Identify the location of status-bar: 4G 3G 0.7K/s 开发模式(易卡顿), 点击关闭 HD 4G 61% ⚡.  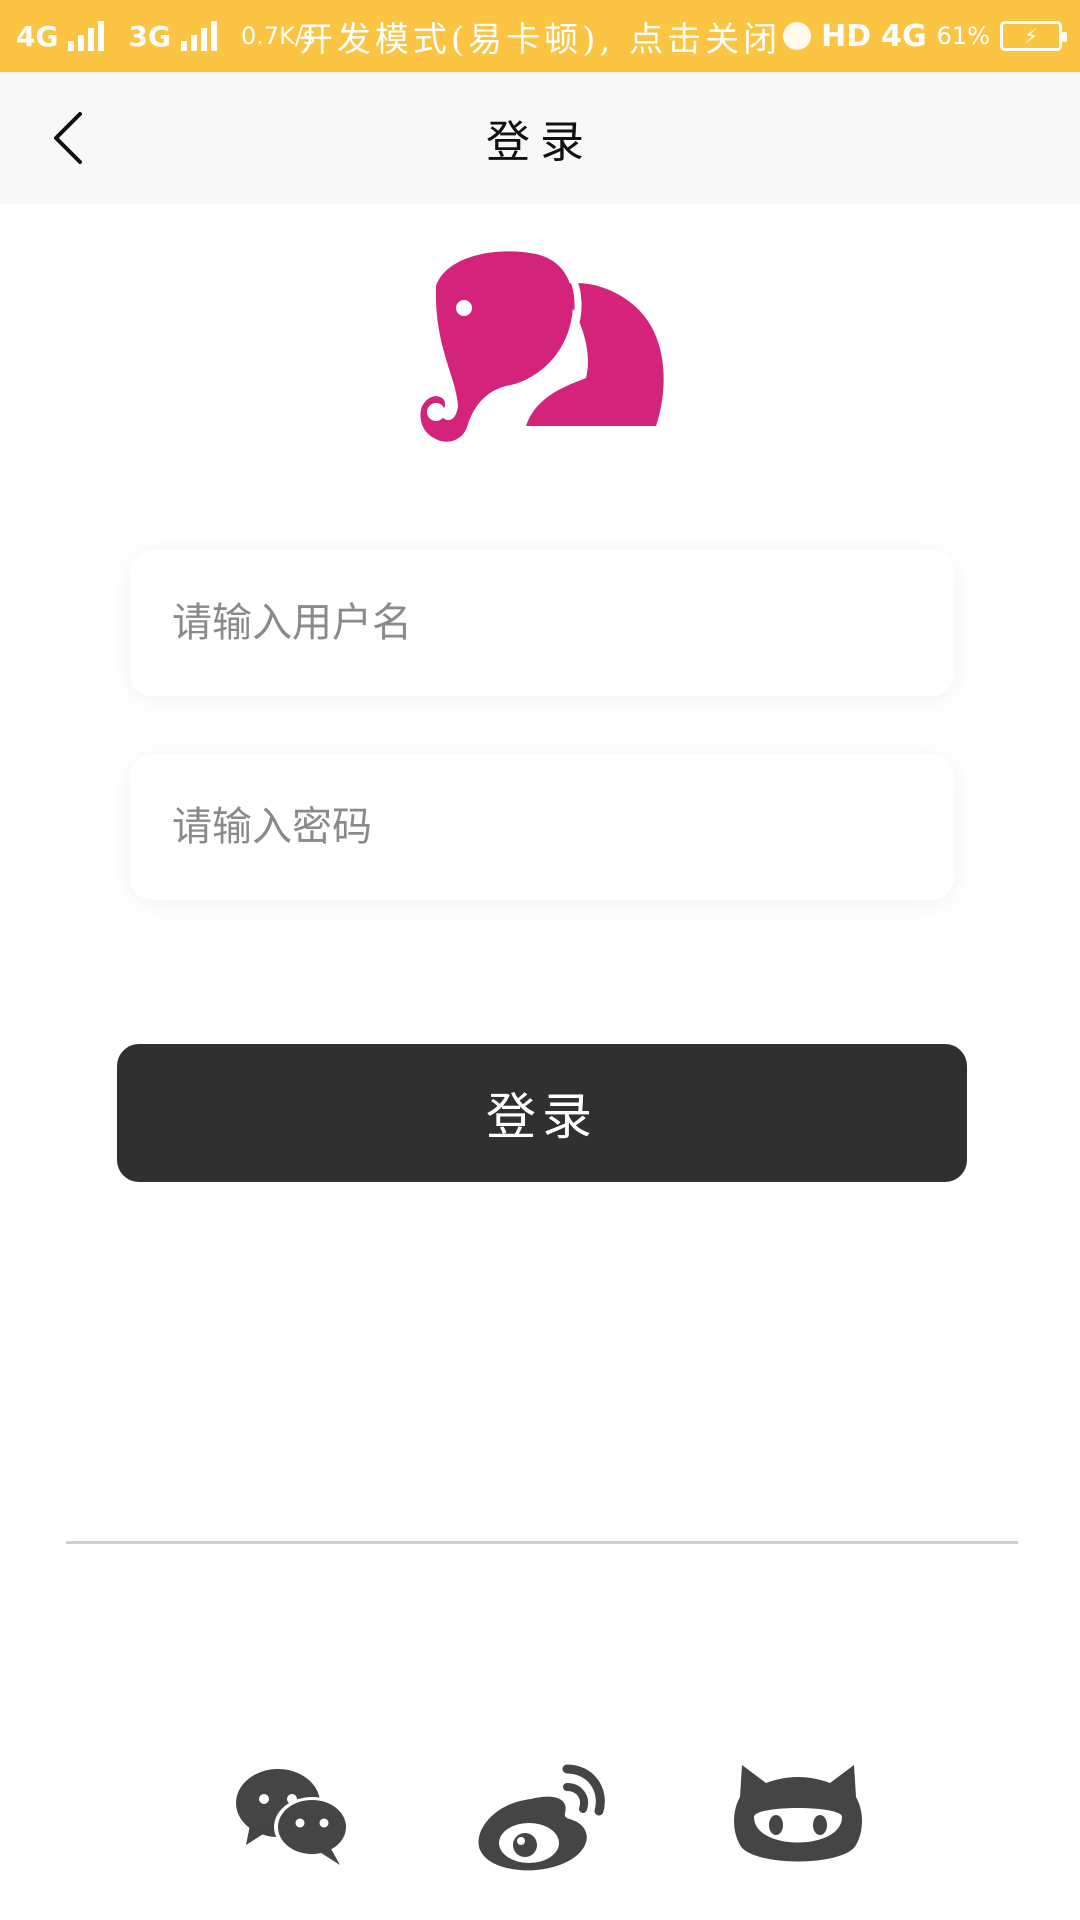
(540, 36).